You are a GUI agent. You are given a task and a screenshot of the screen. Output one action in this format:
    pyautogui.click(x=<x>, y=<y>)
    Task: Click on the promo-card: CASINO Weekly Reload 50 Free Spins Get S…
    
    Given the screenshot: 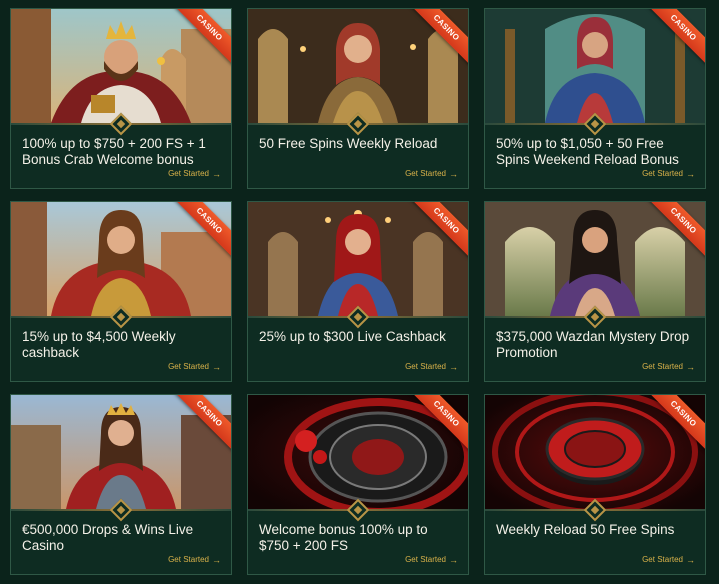 What is the action you would take?
    pyautogui.click(x=595, y=484)
    